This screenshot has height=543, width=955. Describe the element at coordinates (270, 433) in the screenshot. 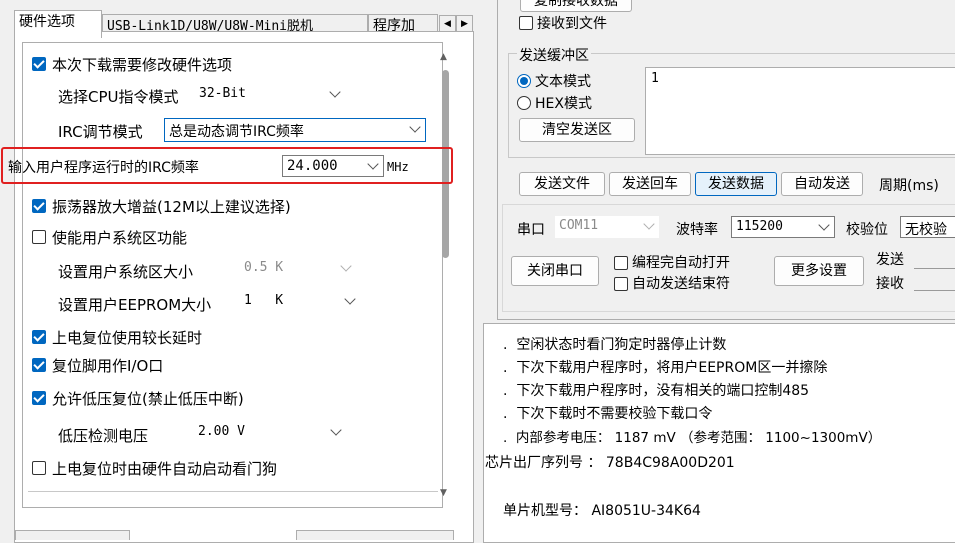

I see `low-voltage-detect-select: 2.00 V` at that location.